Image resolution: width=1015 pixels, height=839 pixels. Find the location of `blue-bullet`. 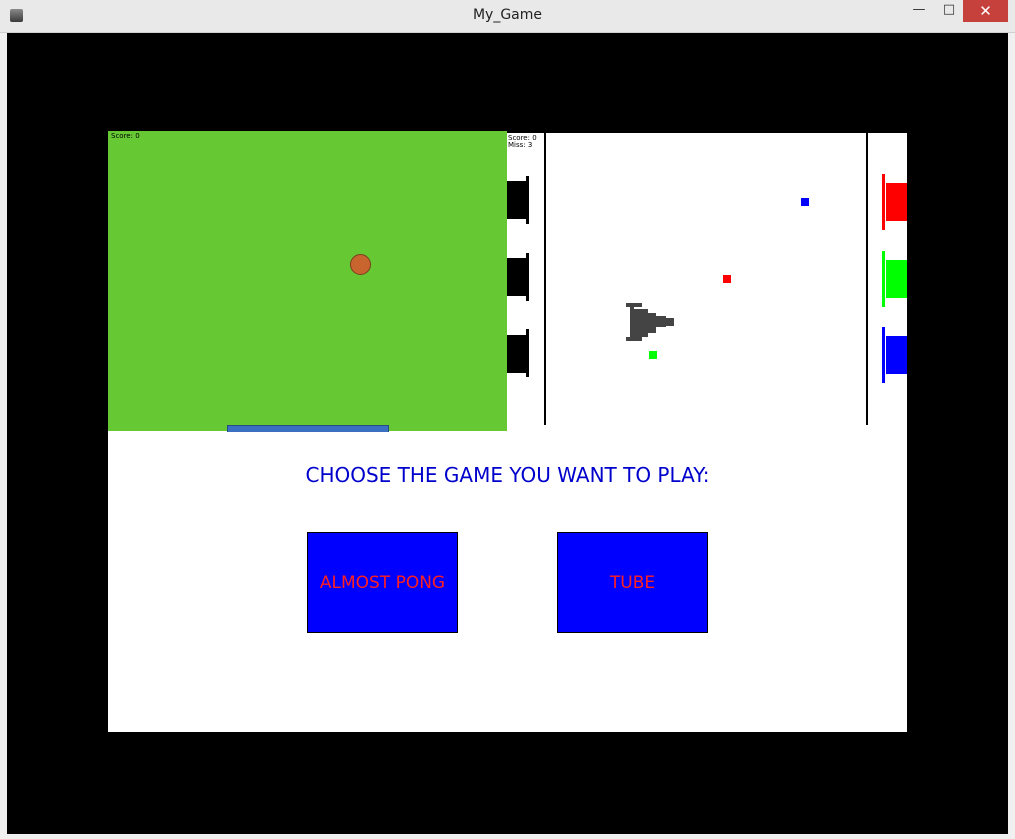

blue-bullet is located at coordinates (805, 202).